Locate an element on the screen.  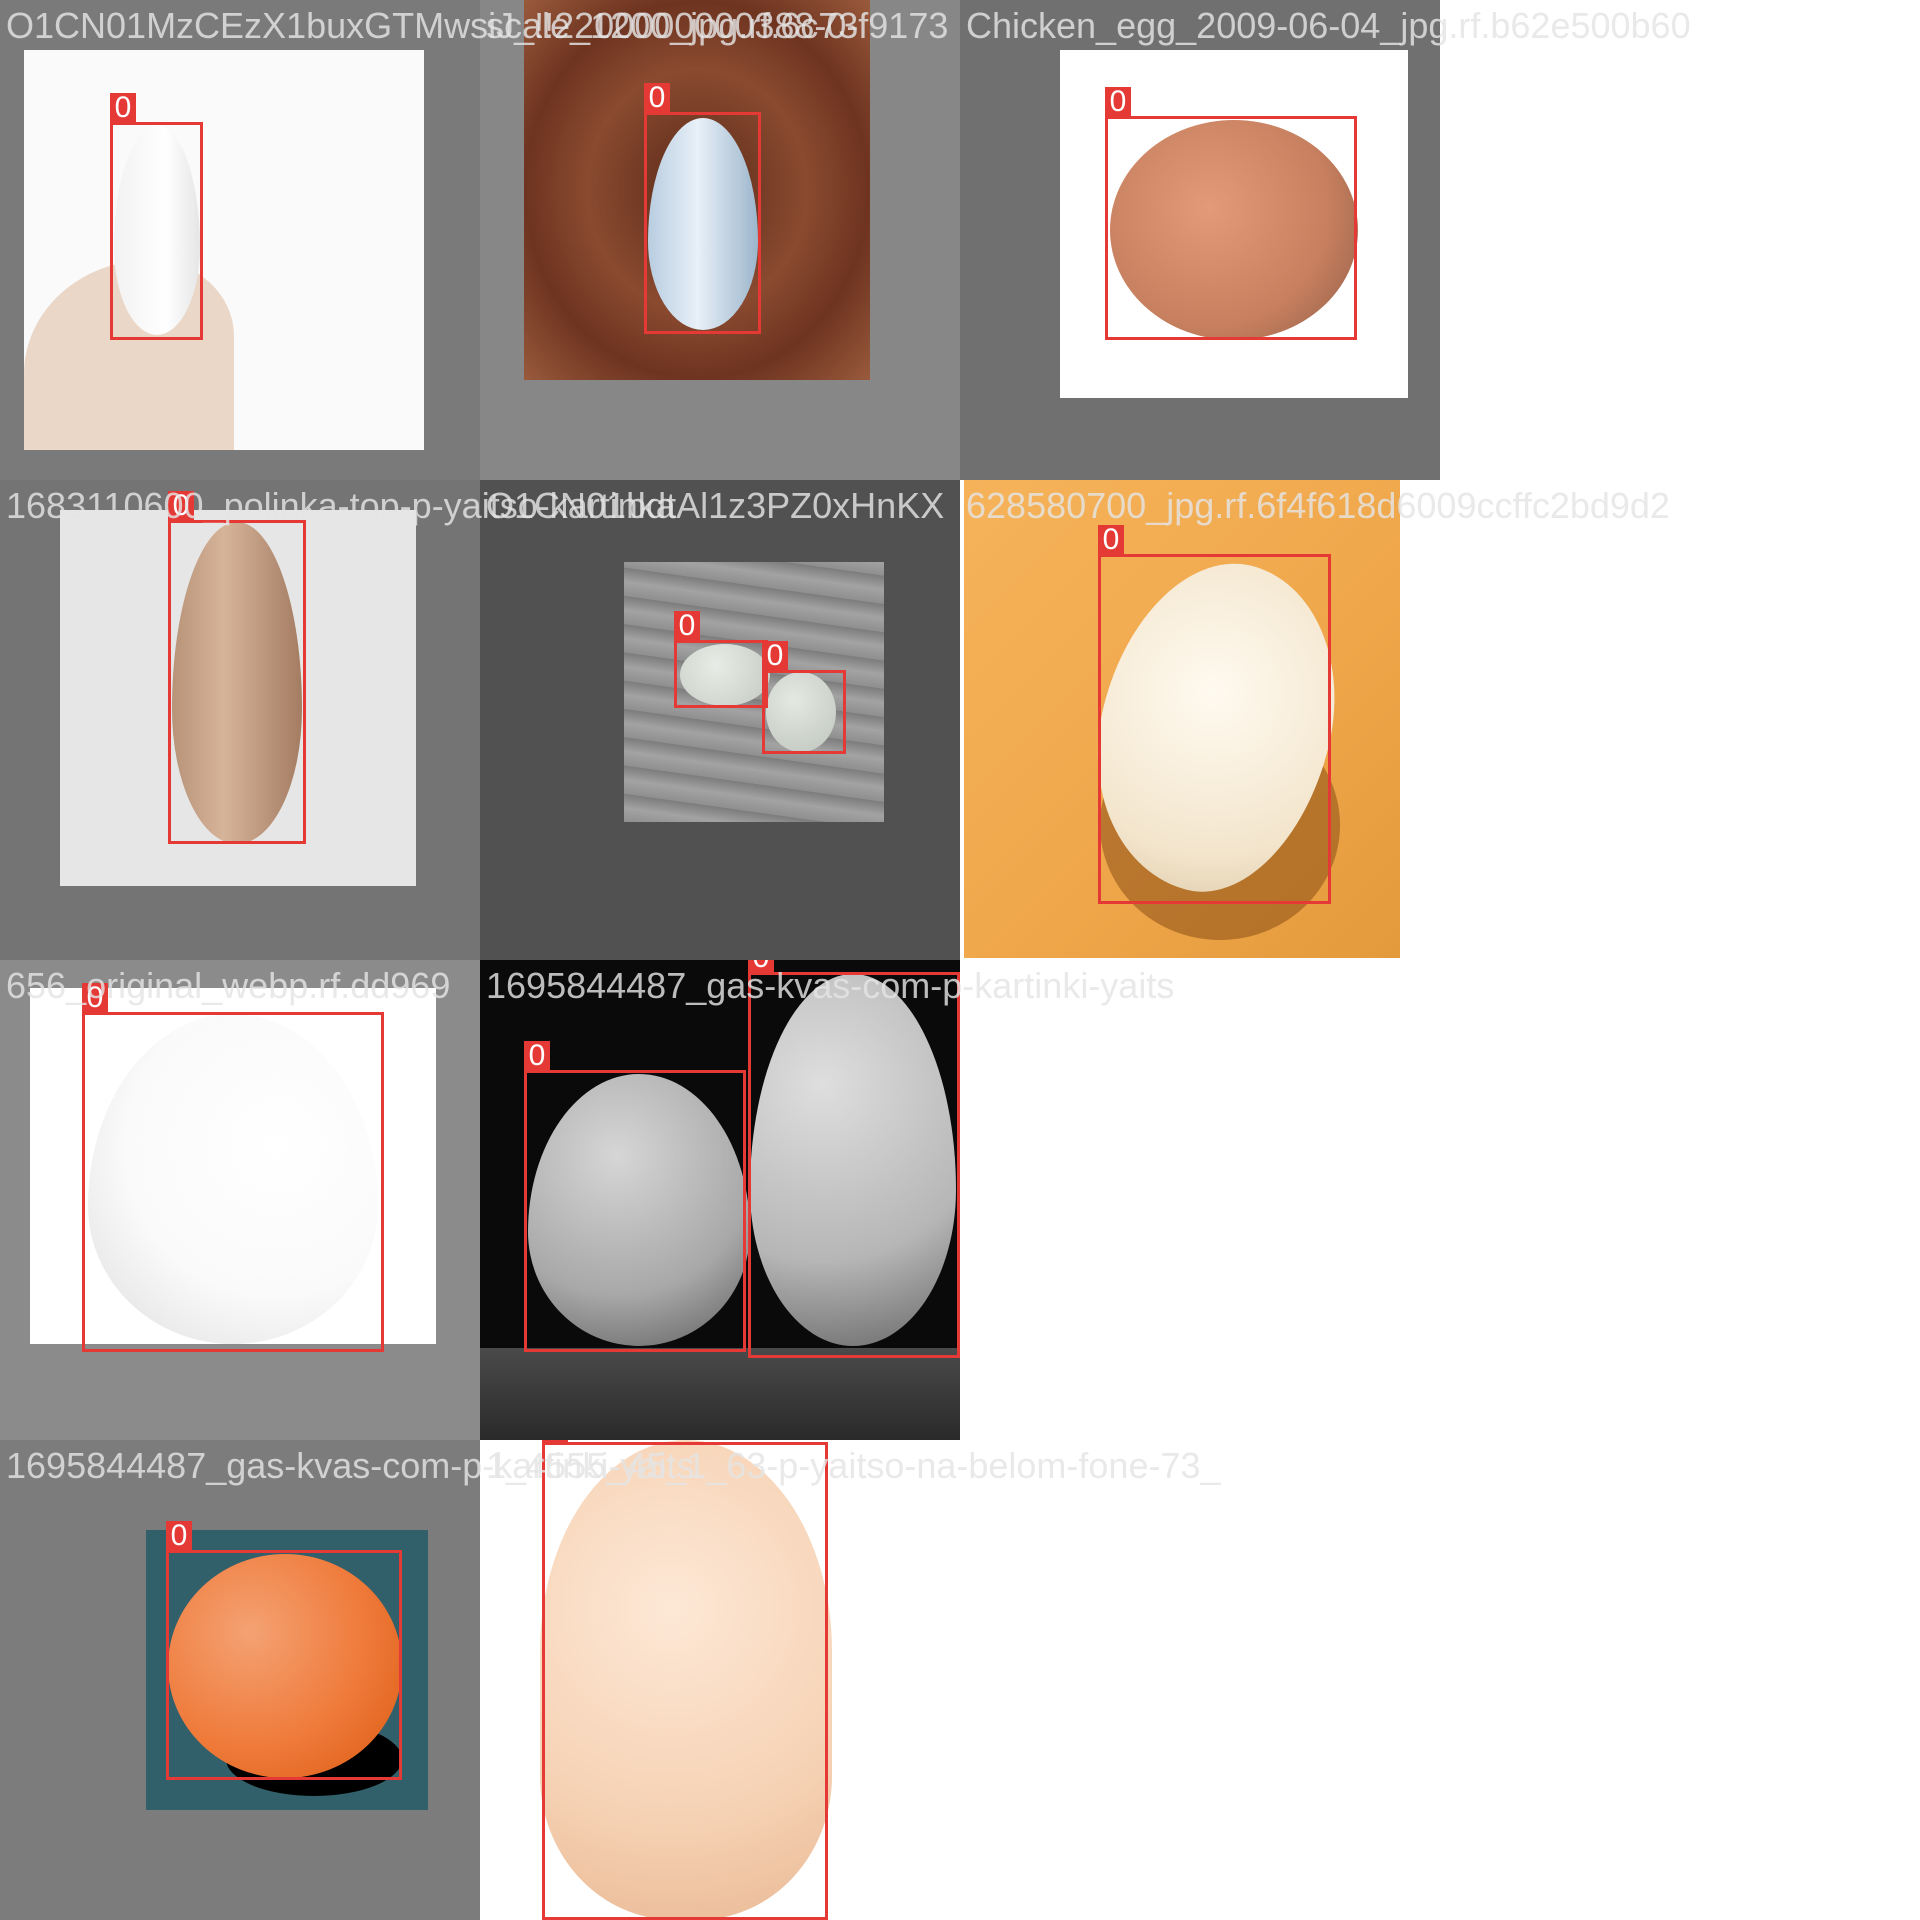
image-caption: O1CN01bdtAl1z3PZ0xHnKX is located at coordinates (715, 505).